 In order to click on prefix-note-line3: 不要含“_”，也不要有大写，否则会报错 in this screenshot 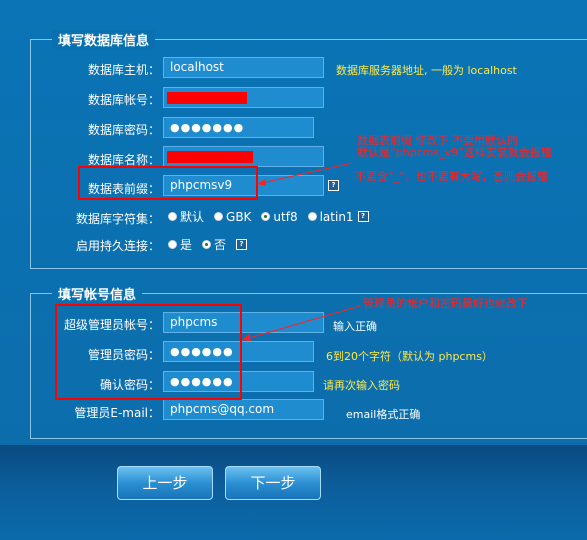, I will do `click(451, 176)`.